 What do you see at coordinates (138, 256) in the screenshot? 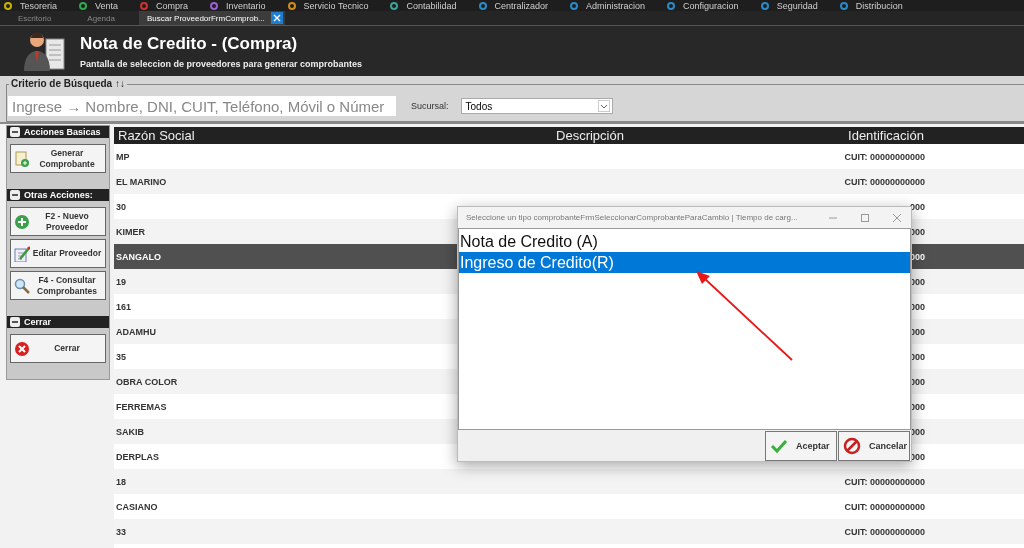
I see `table-cell-text: SANGALO` at bounding box center [138, 256].